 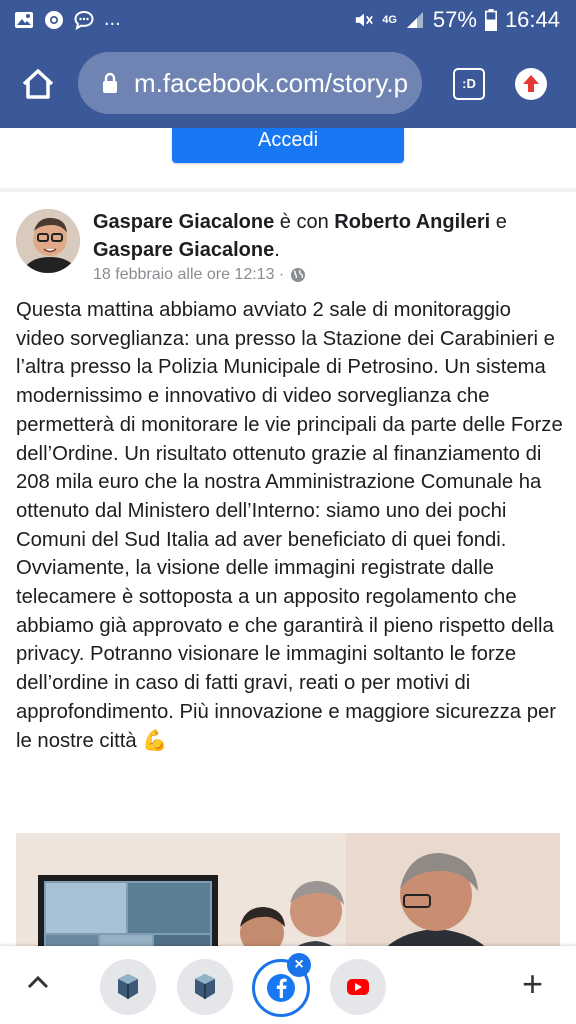 I want to click on author-name: Gaspare Giacalone, so click(x=183, y=222).